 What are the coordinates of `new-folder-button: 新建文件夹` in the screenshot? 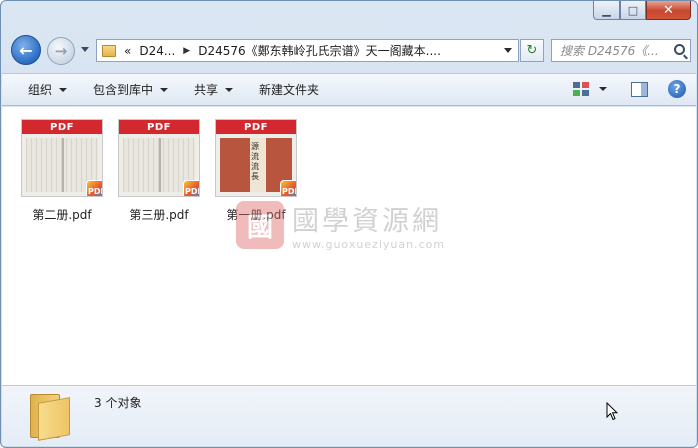 It's located at (289, 89).